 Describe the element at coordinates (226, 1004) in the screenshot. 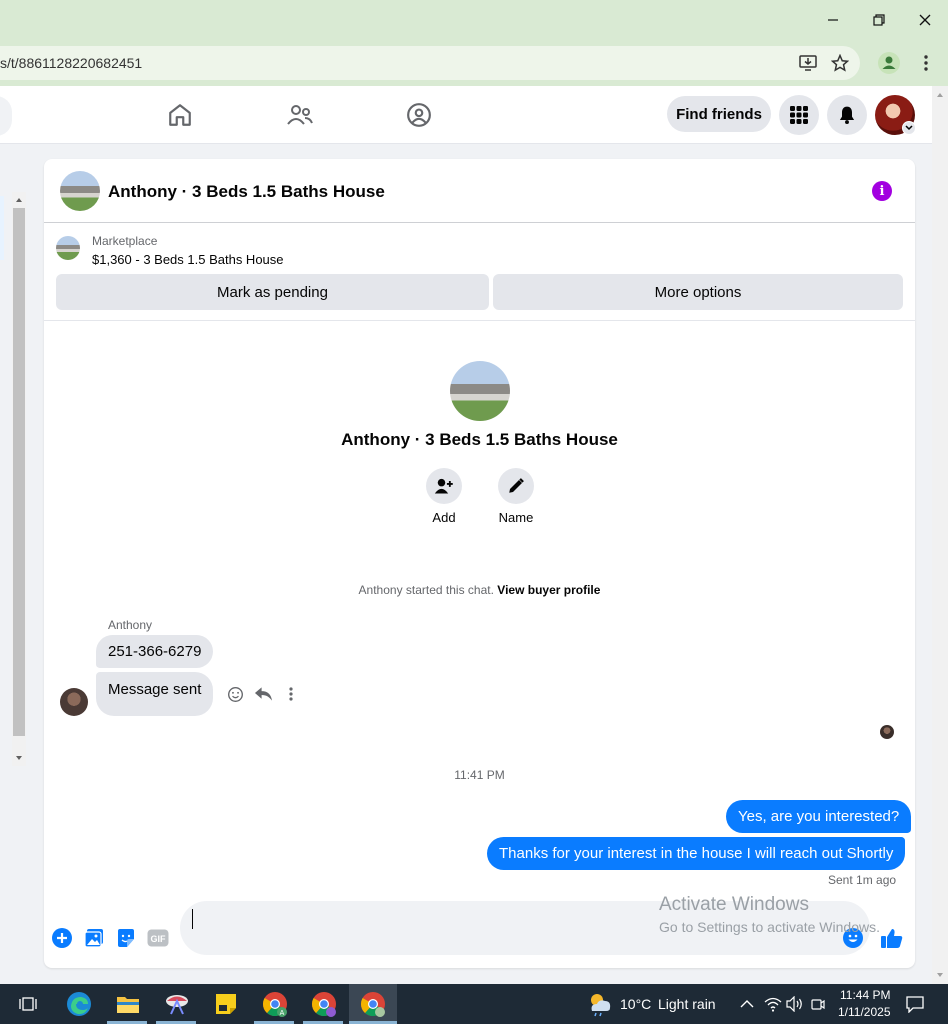

I see `sticky-notes-icon` at that location.